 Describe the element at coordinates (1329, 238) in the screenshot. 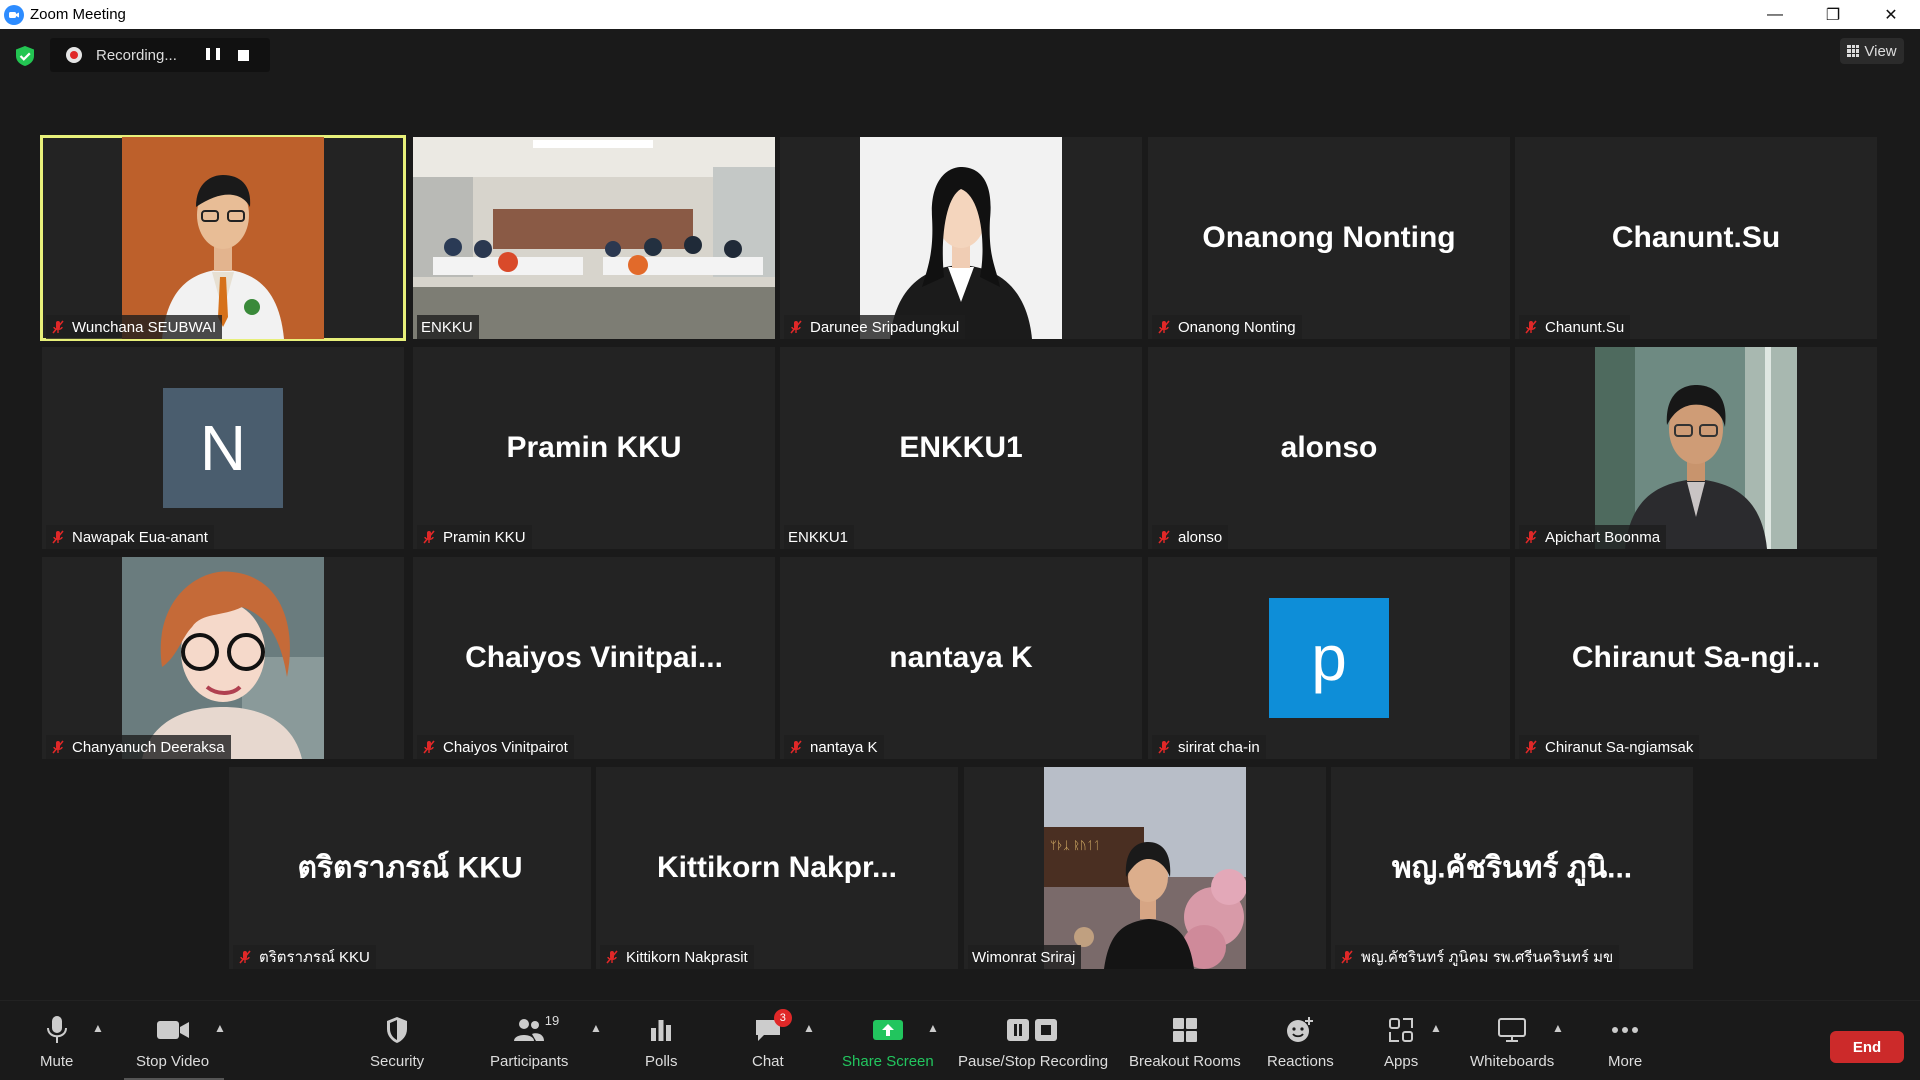

I see `video-tile: Onanong Nonting Onanong Nonting` at that location.